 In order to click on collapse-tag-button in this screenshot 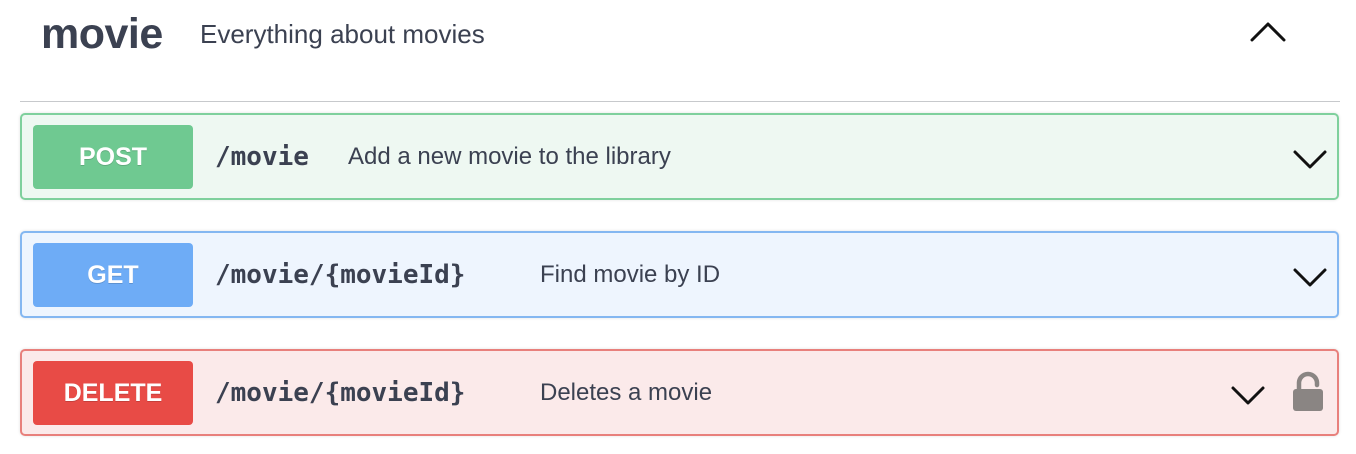, I will do `click(1268, 34)`.